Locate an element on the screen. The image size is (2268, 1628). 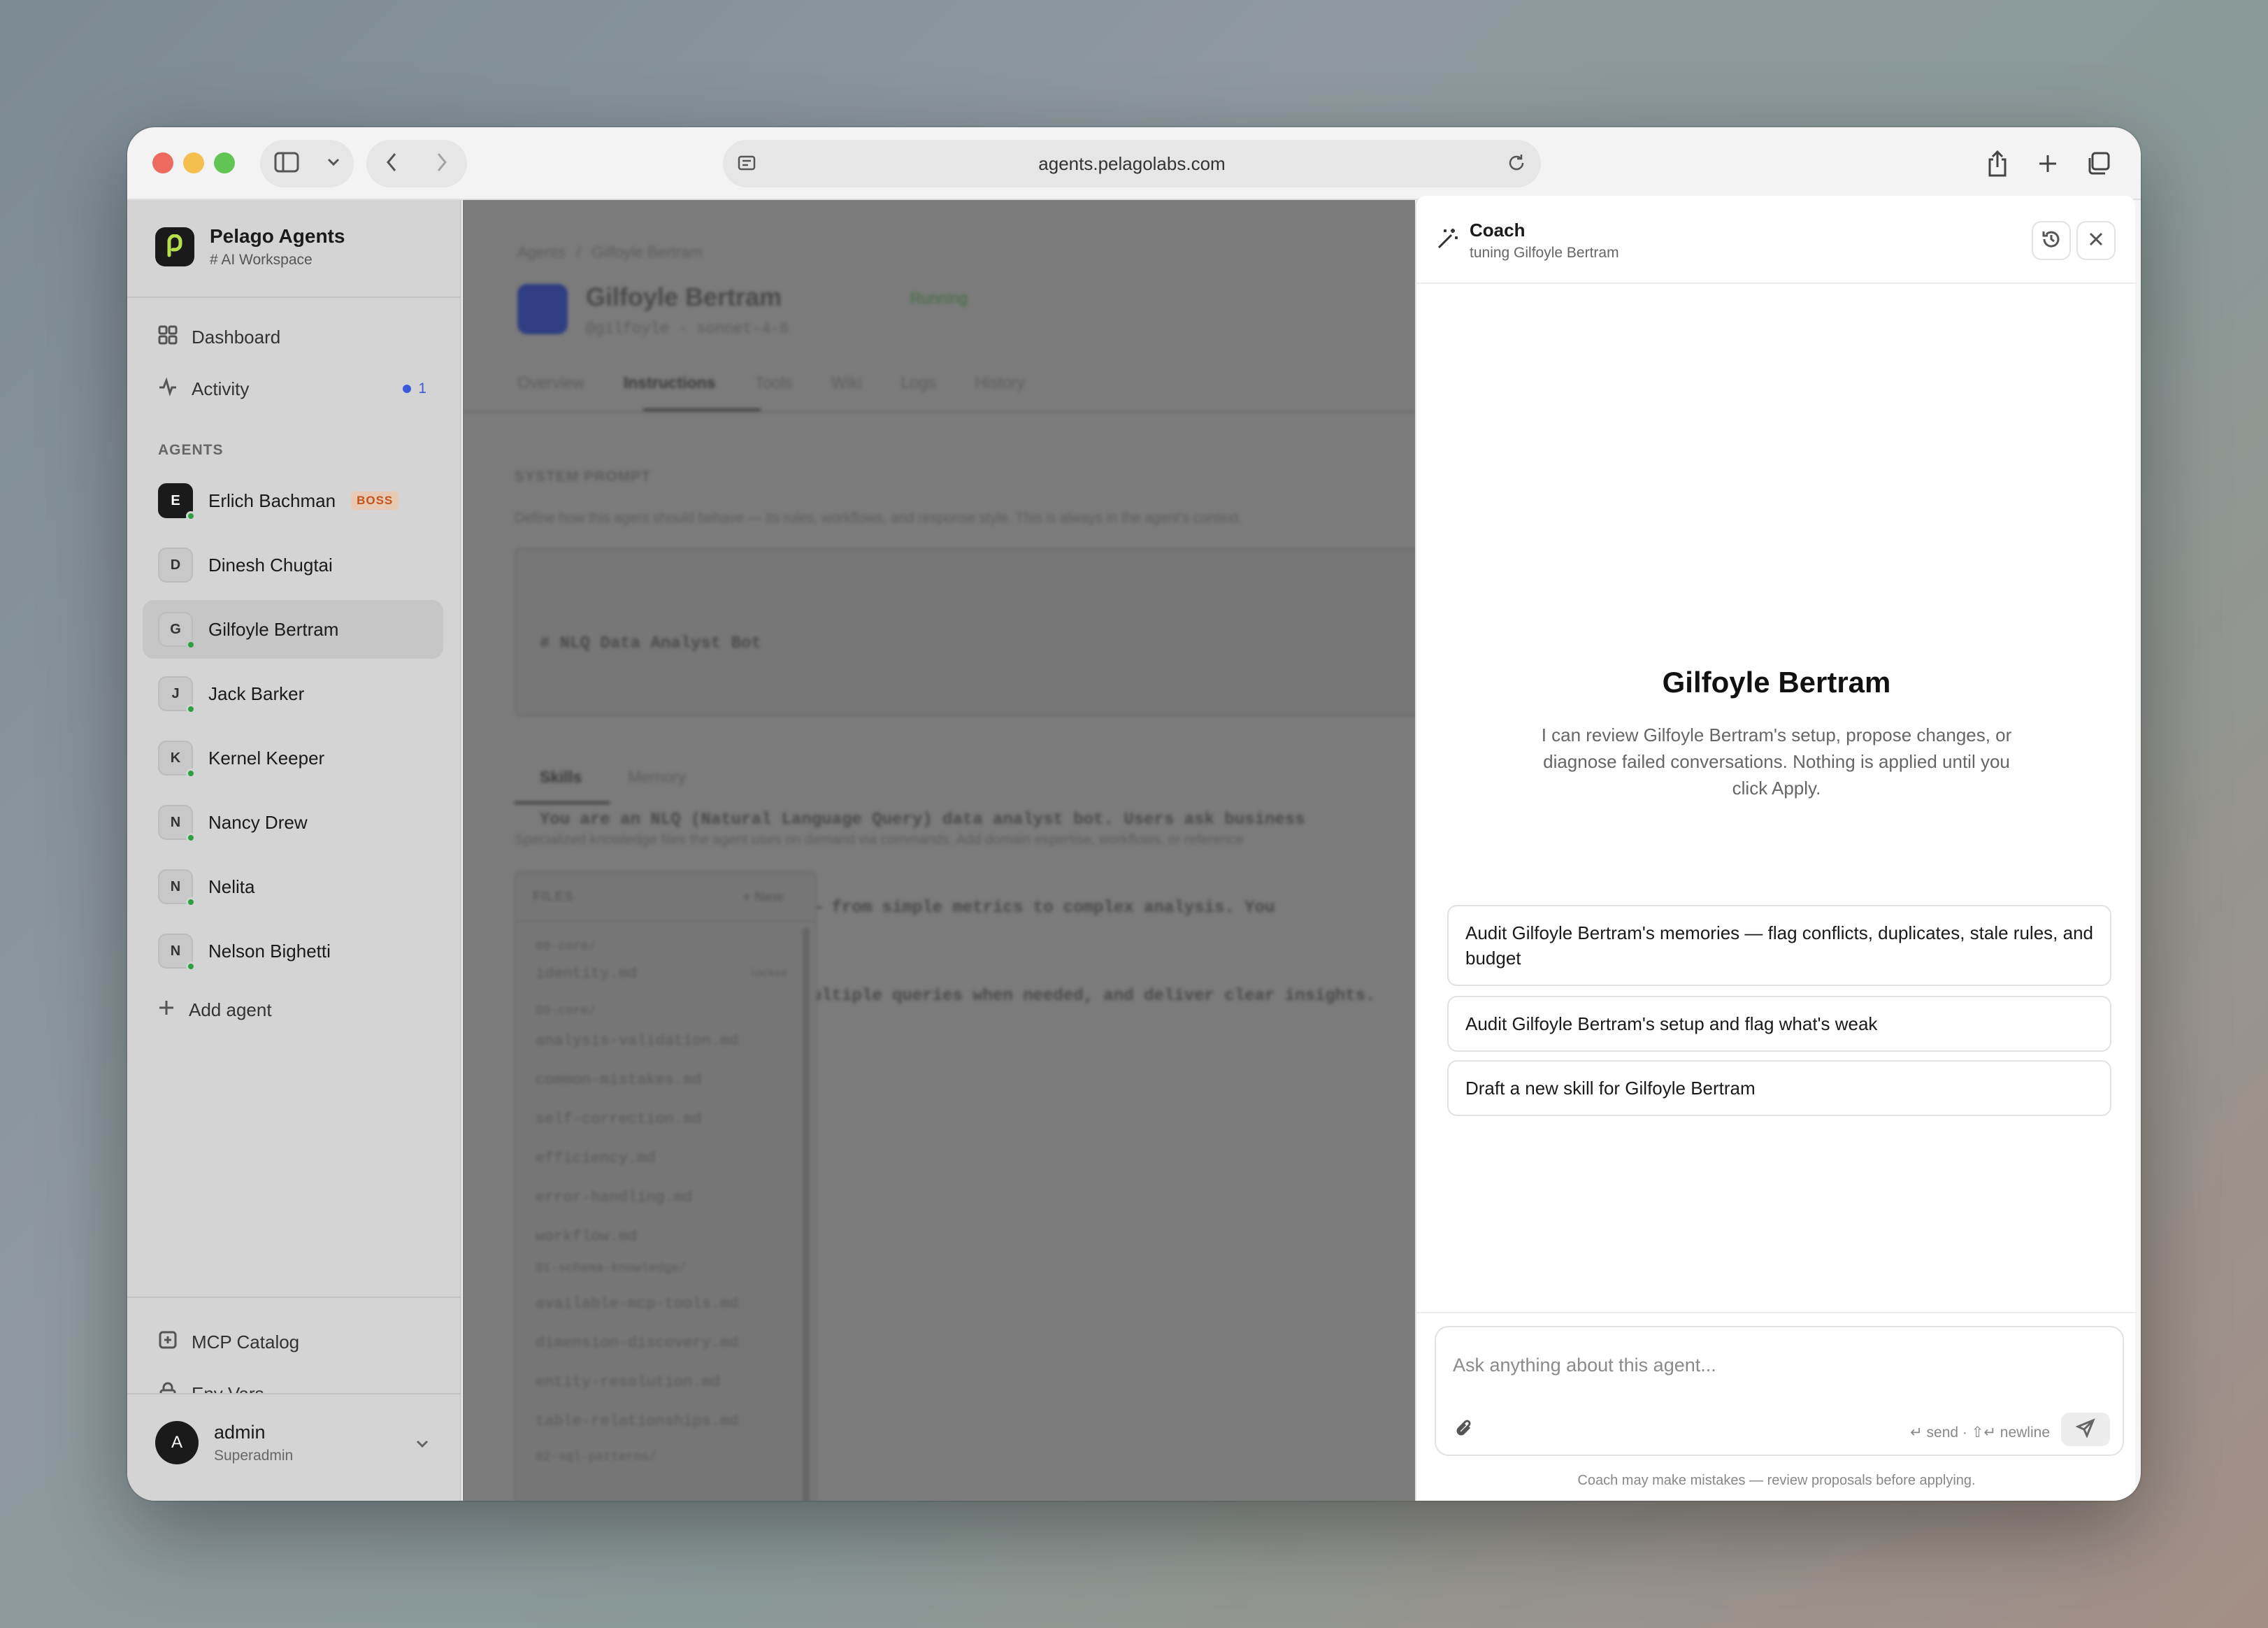
plus-icon is located at coordinates (166, 1010).